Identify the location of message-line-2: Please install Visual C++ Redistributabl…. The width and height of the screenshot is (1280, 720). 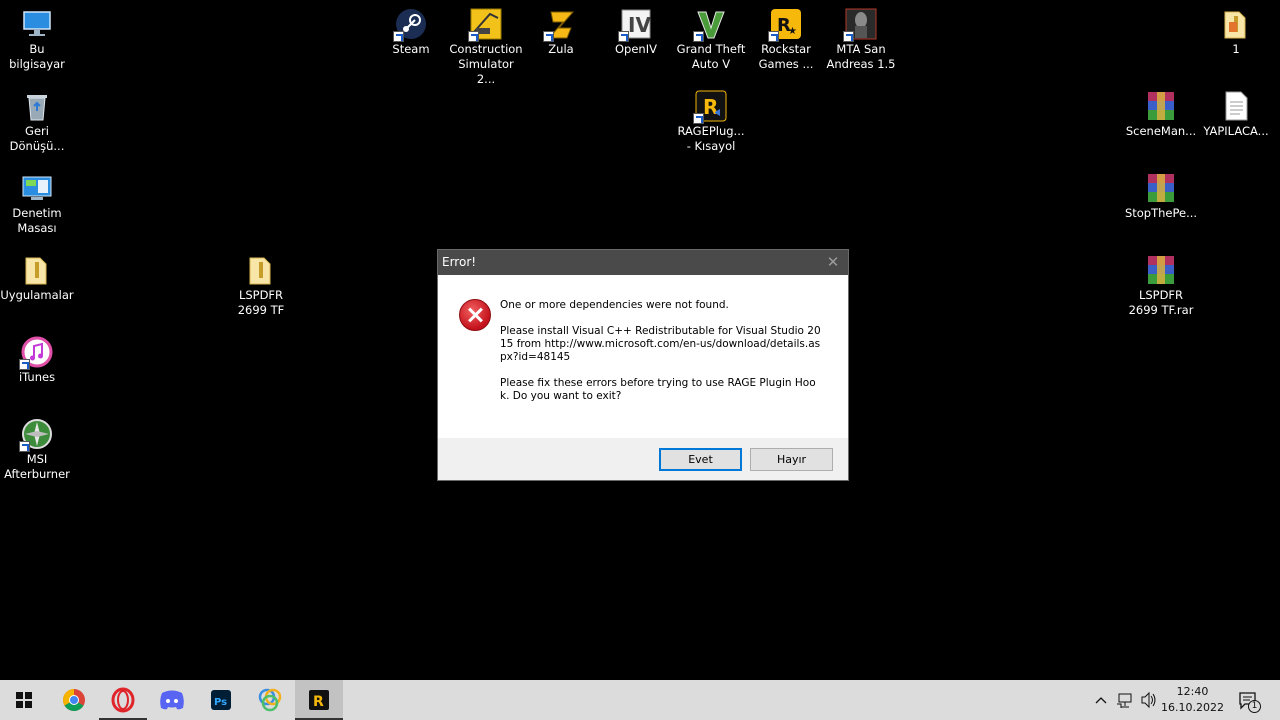
(660, 344).